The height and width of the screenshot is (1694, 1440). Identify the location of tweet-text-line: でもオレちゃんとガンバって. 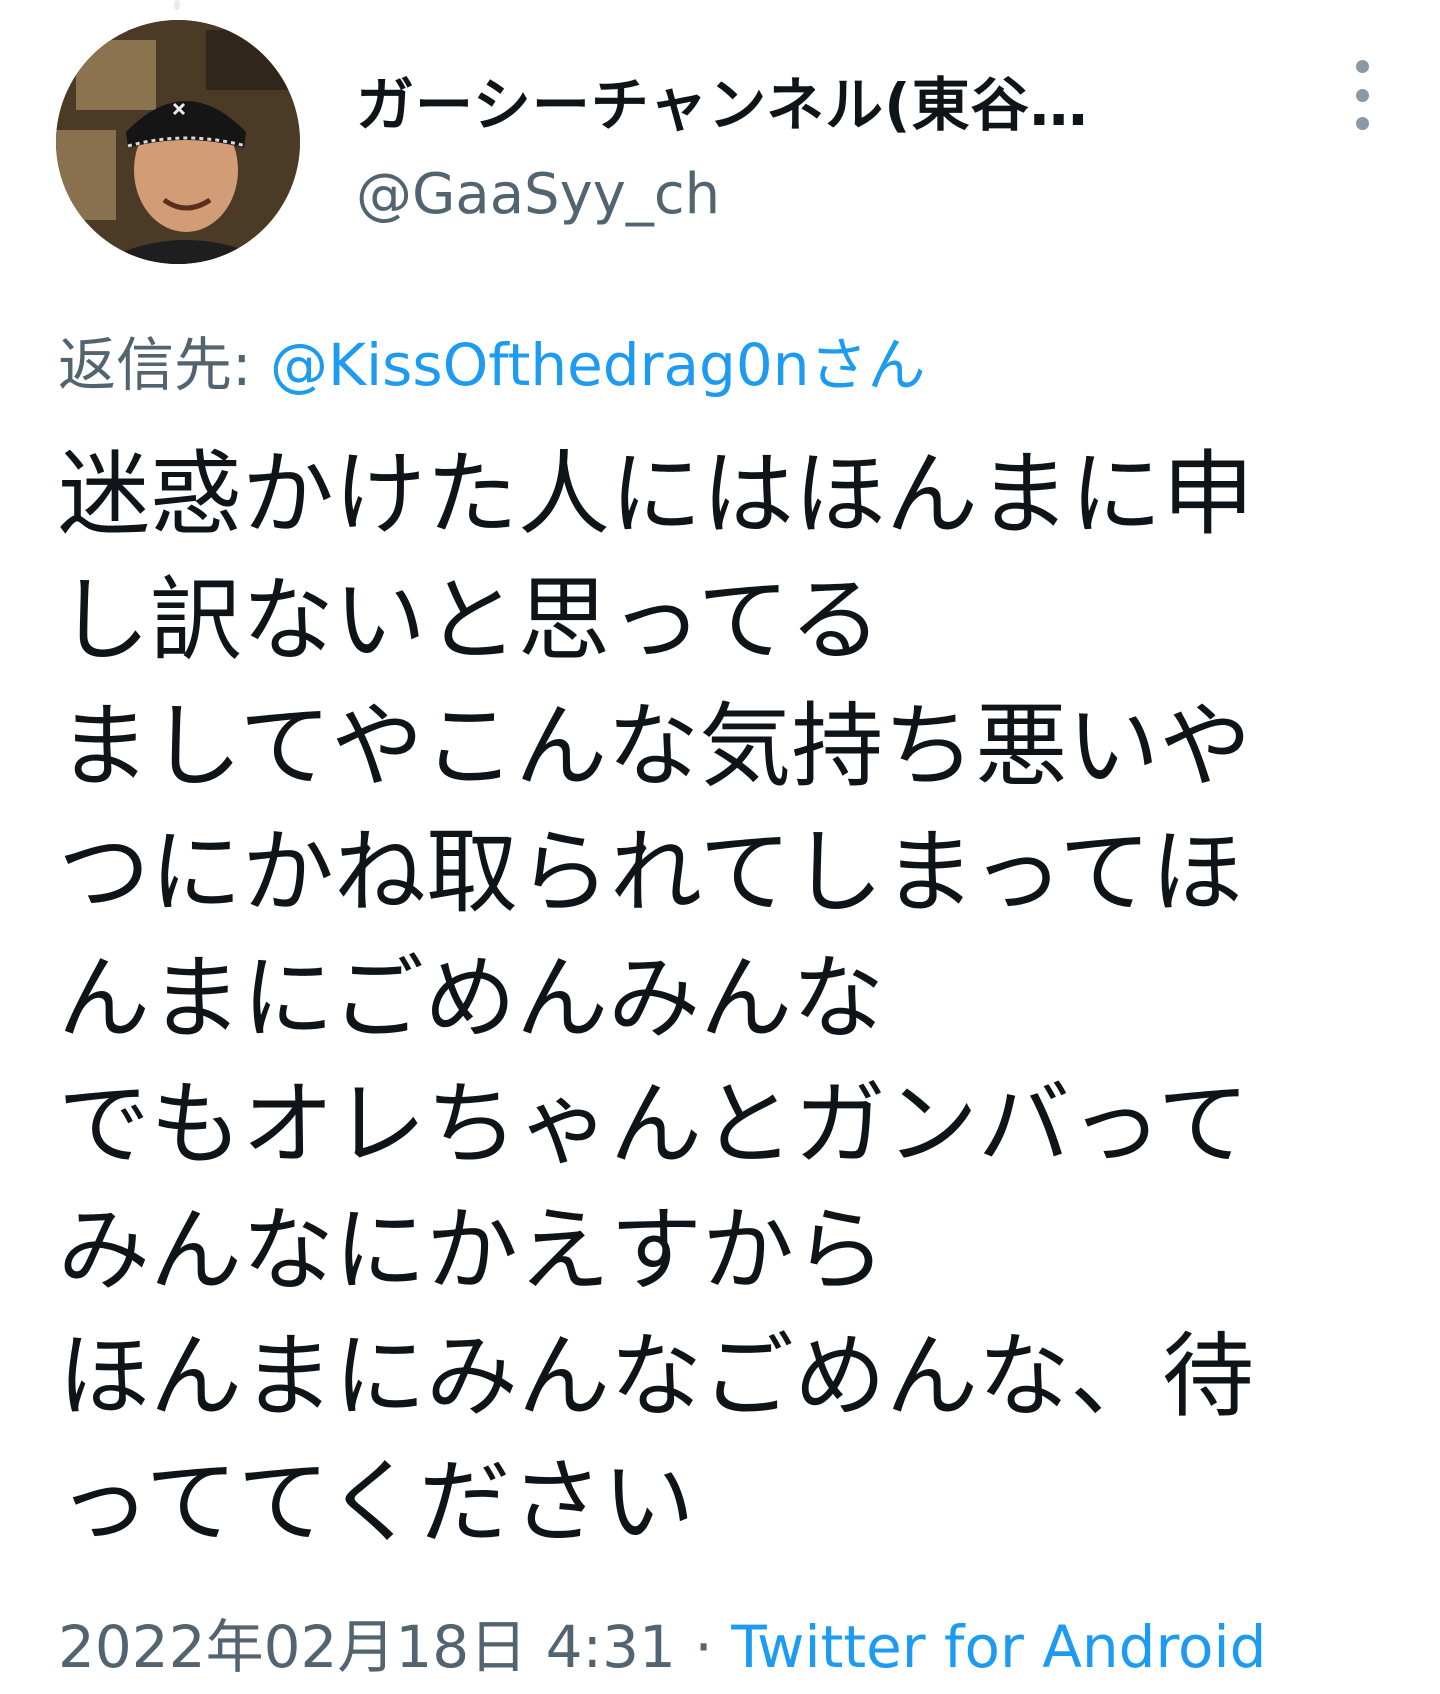
(654, 1124).